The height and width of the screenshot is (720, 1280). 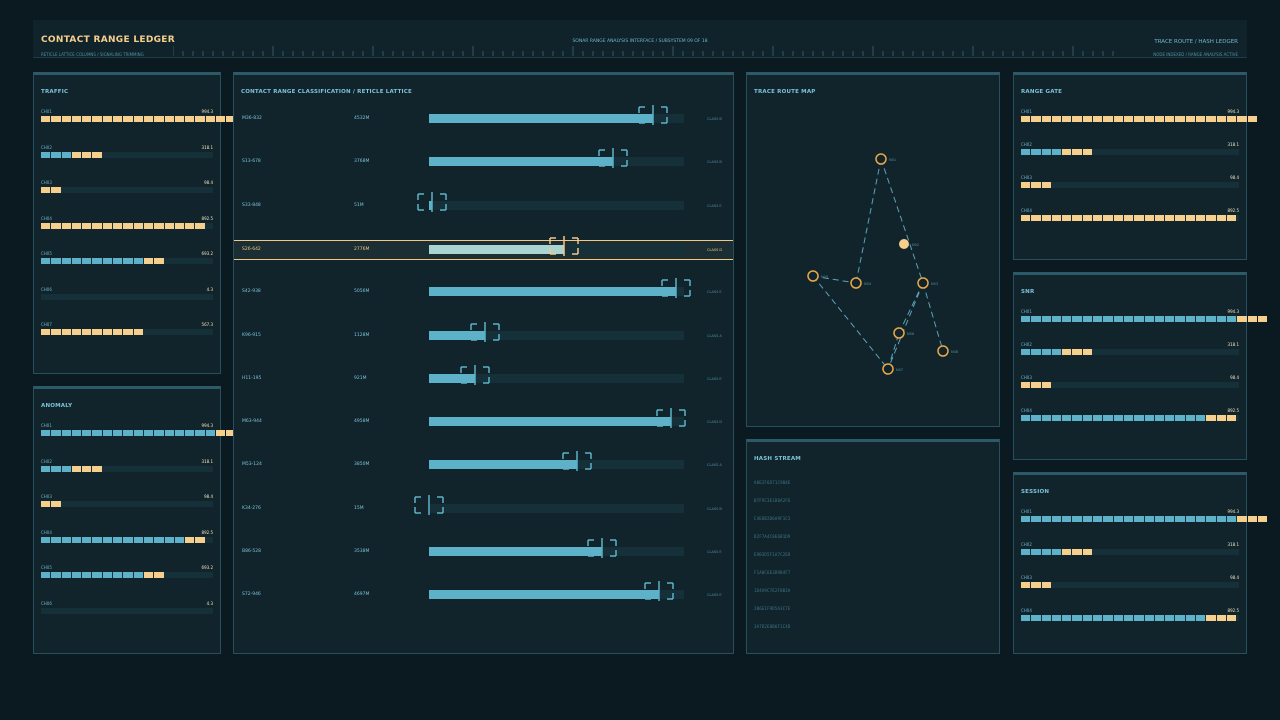 I want to click on metric-row: CH05 693.2, so click(x=127, y=572).